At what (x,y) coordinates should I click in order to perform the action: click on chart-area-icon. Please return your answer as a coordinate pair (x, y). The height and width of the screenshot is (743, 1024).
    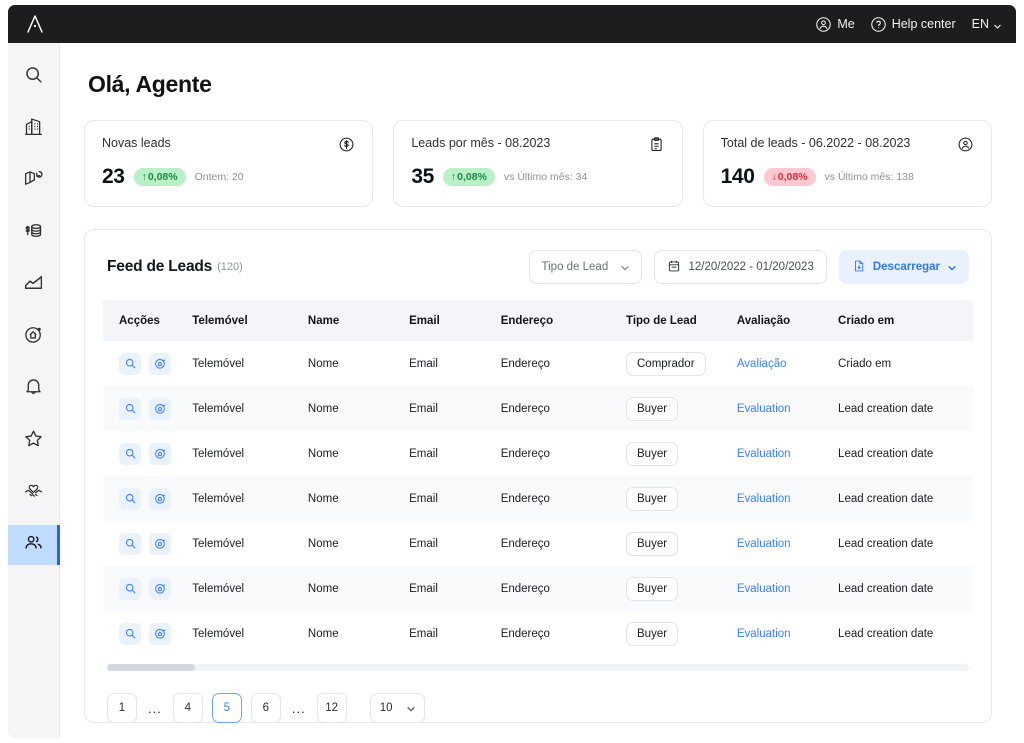
    Looking at the image, I should click on (33, 285).